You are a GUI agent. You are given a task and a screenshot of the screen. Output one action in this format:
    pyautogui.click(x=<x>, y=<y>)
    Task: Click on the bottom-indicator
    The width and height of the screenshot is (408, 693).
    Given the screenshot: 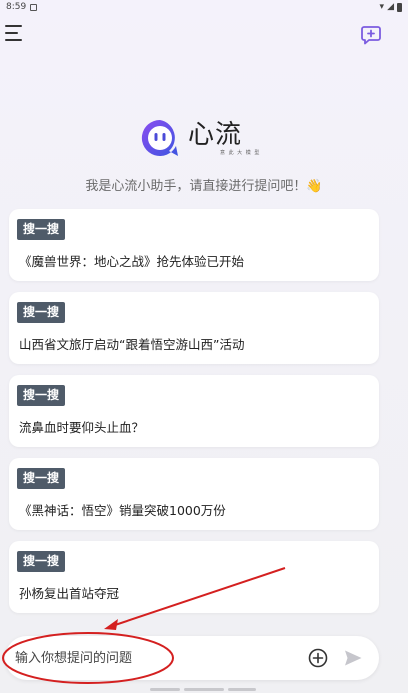 What is the action you would take?
    pyautogui.click(x=205, y=690)
    